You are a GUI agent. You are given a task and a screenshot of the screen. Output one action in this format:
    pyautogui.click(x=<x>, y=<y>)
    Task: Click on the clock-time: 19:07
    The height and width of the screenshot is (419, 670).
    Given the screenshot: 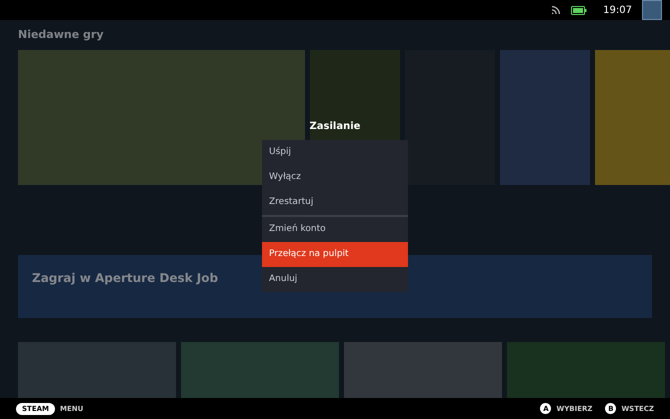 What is the action you would take?
    pyautogui.click(x=617, y=10)
    